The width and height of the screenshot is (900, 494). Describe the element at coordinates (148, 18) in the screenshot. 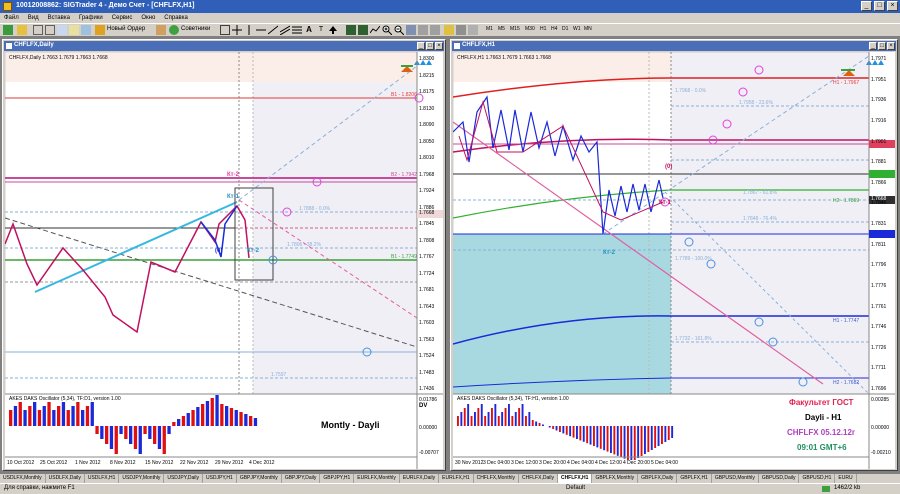

I see `menu-window: Окно` at that location.